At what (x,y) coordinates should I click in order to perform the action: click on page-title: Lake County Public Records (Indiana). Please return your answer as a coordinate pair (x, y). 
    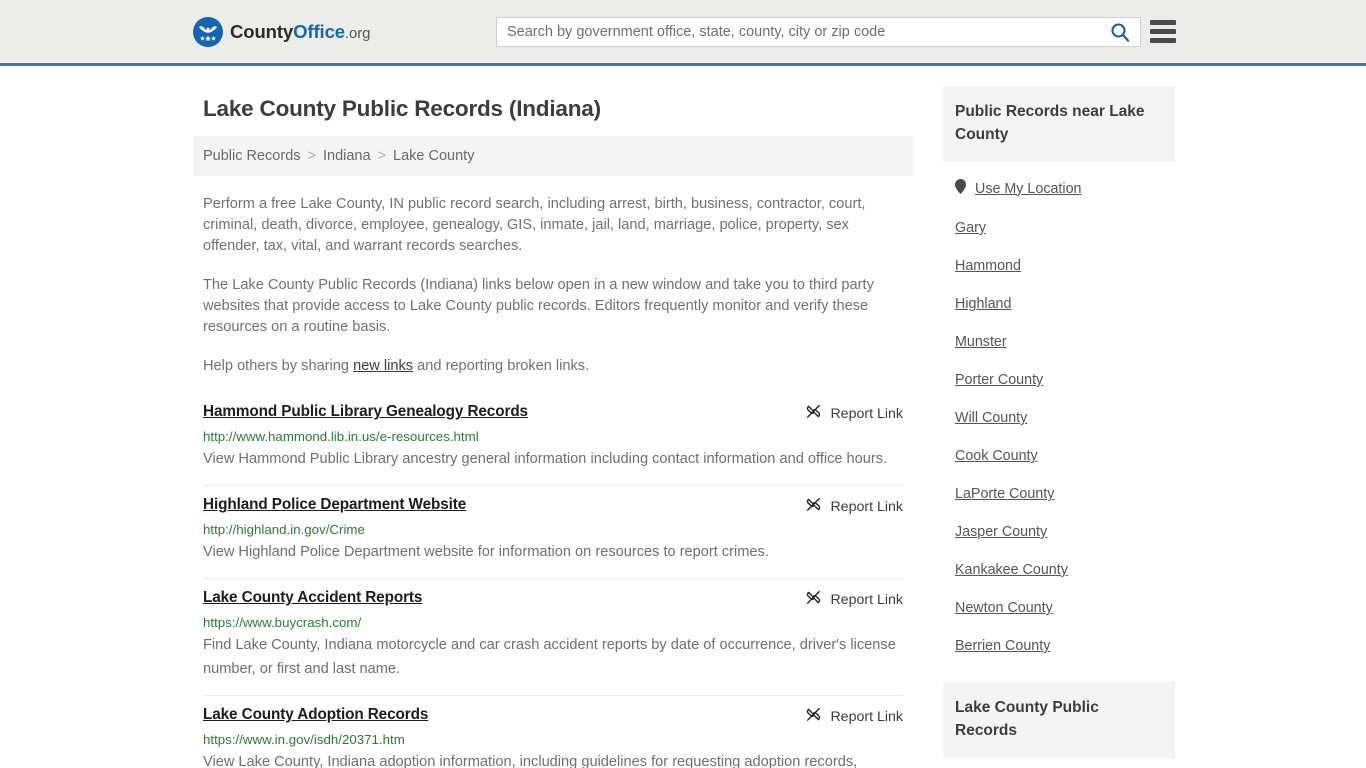
    Looking at the image, I should click on (402, 108).